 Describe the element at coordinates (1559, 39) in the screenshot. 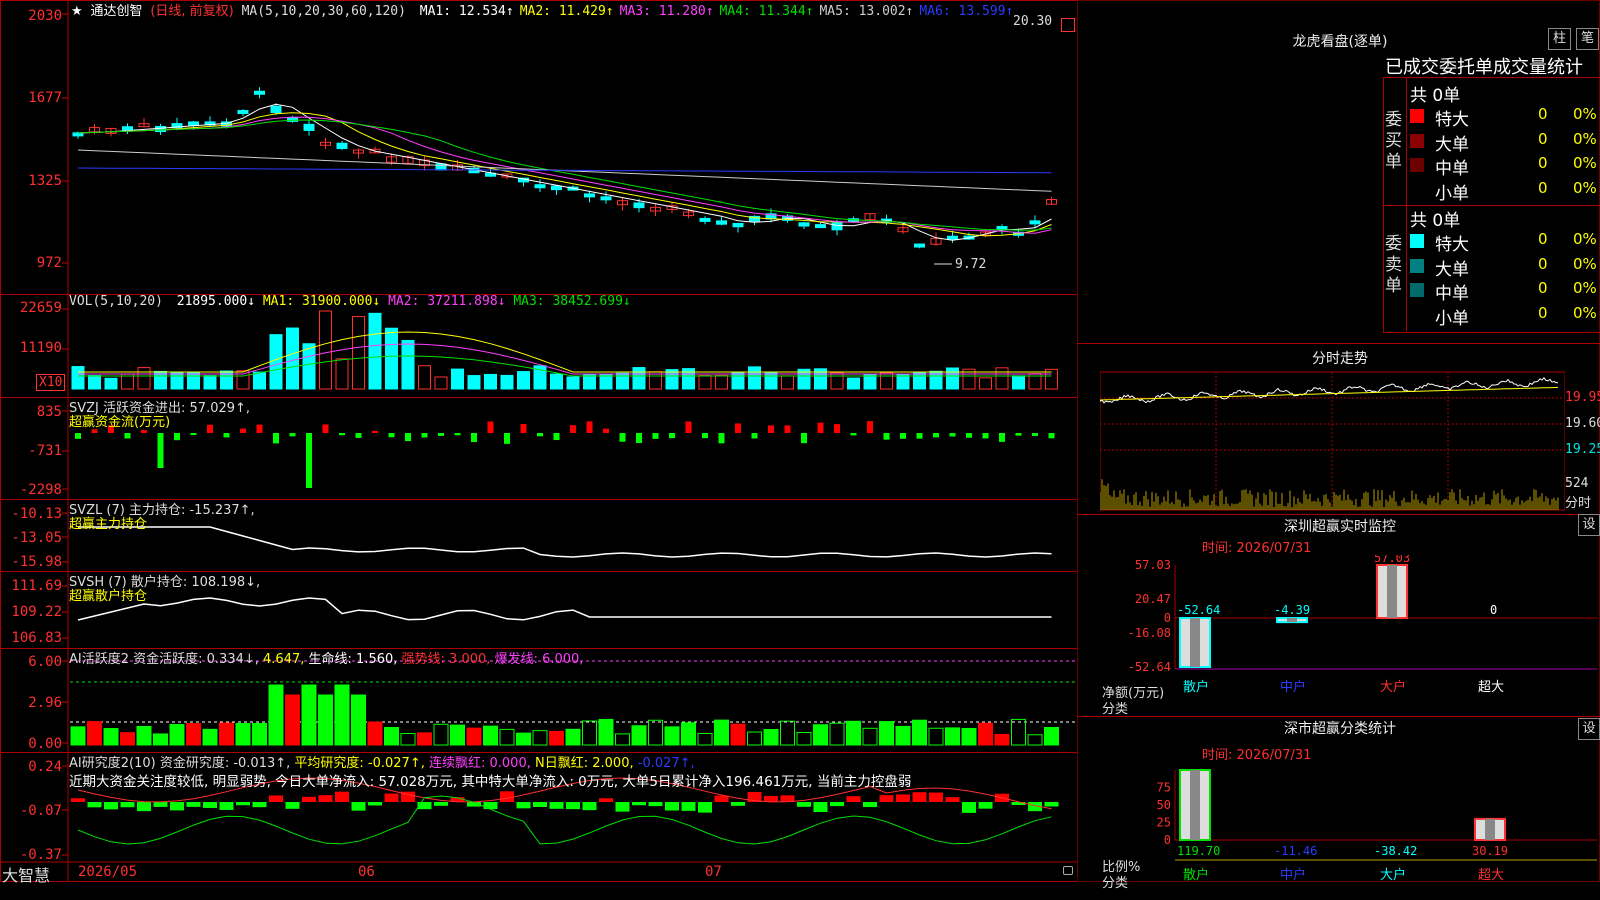

I see `bar-view-button: 柱` at that location.